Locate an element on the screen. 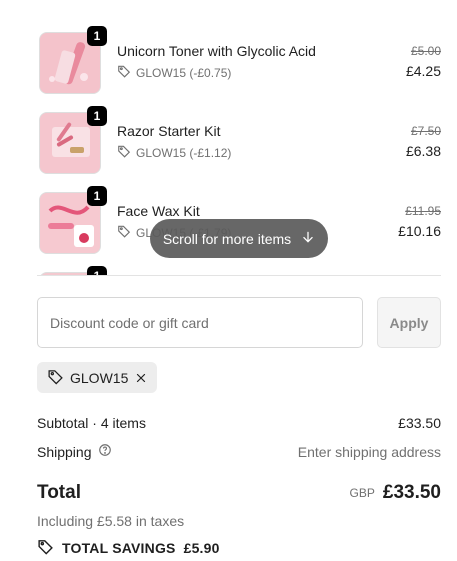 The width and height of the screenshot is (457, 561). total-amount-group: GBP £33.50 is located at coordinates (395, 493).